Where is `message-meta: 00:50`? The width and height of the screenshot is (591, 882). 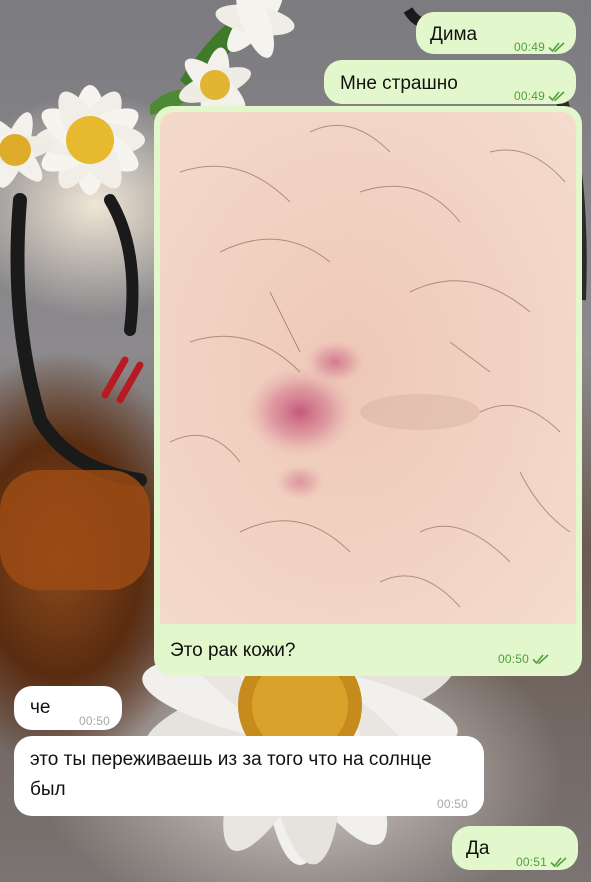 message-meta: 00:50 is located at coordinates (524, 659).